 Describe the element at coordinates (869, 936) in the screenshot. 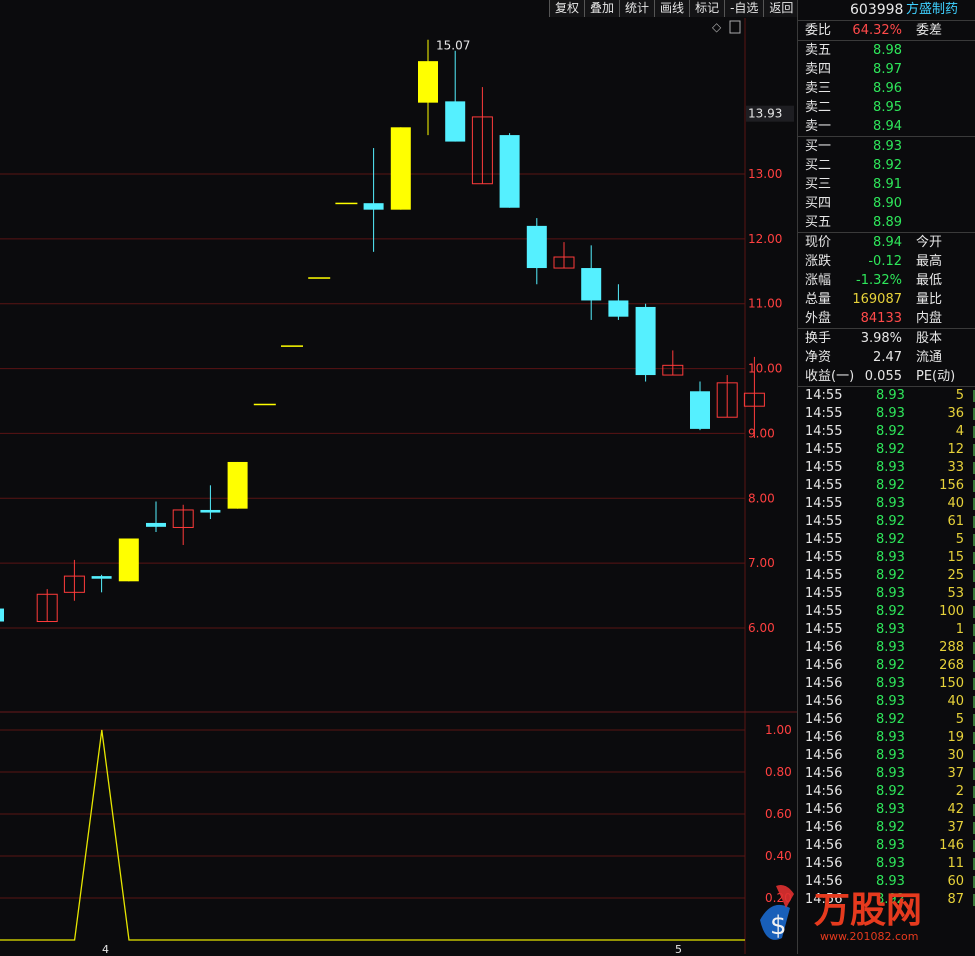

I see `watermark-url: www.201082.com` at that location.